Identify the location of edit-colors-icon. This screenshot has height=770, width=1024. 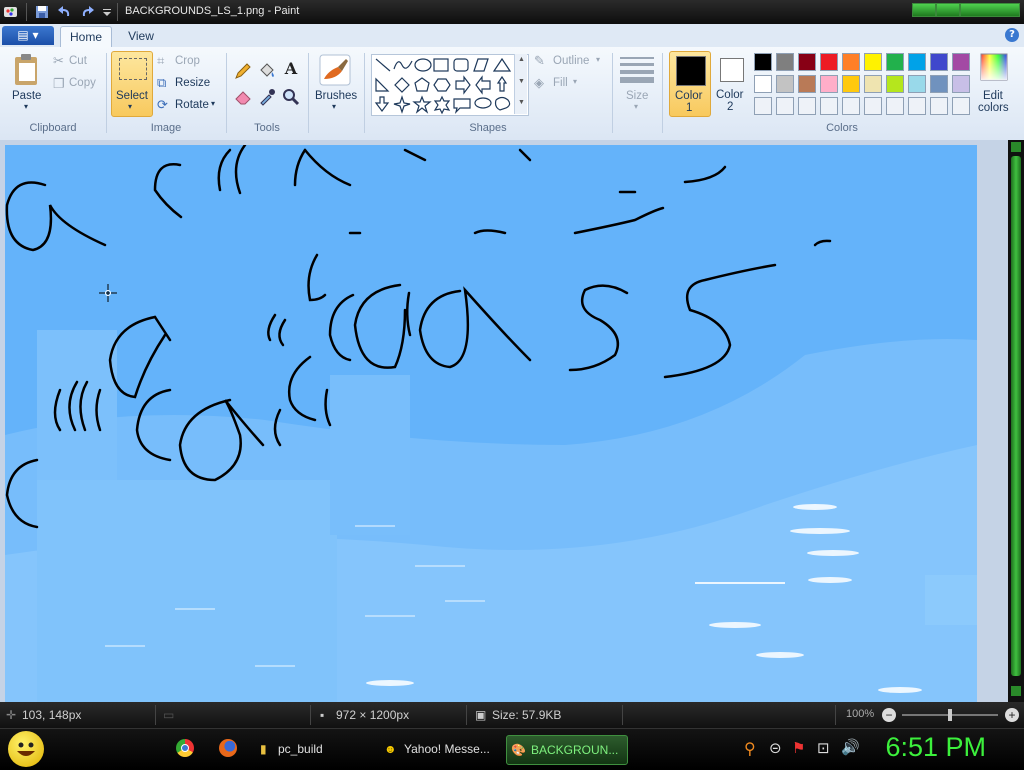
(994, 67).